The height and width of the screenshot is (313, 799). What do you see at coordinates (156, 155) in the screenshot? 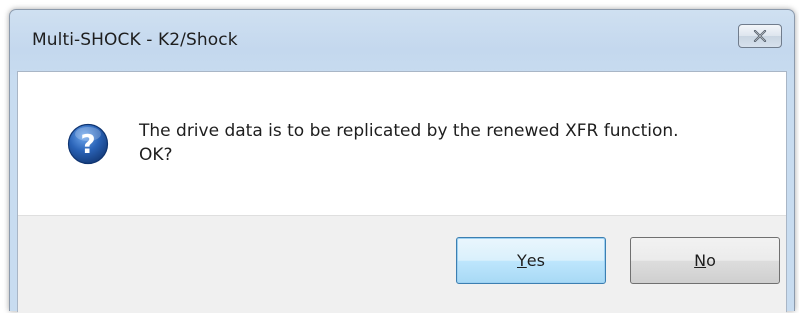
I see `message-line-2: OK?` at bounding box center [156, 155].